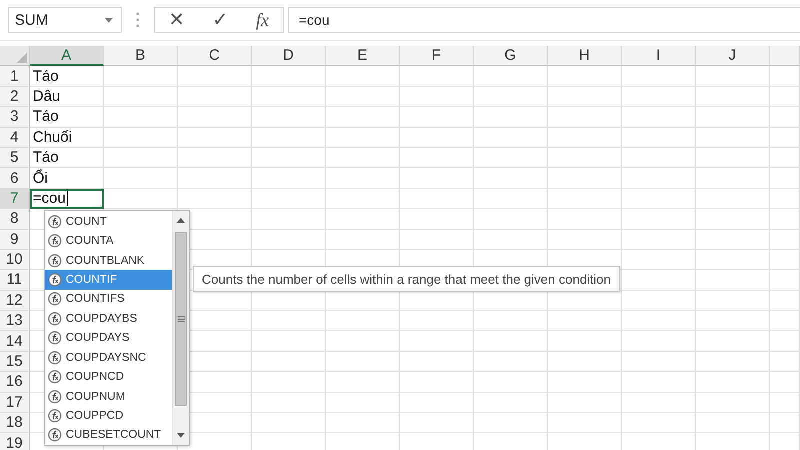  What do you see at coordinates (108, 241) in the screenshot?
I see `function-suggestion: COUNTA` at bounding box center [108, 241].